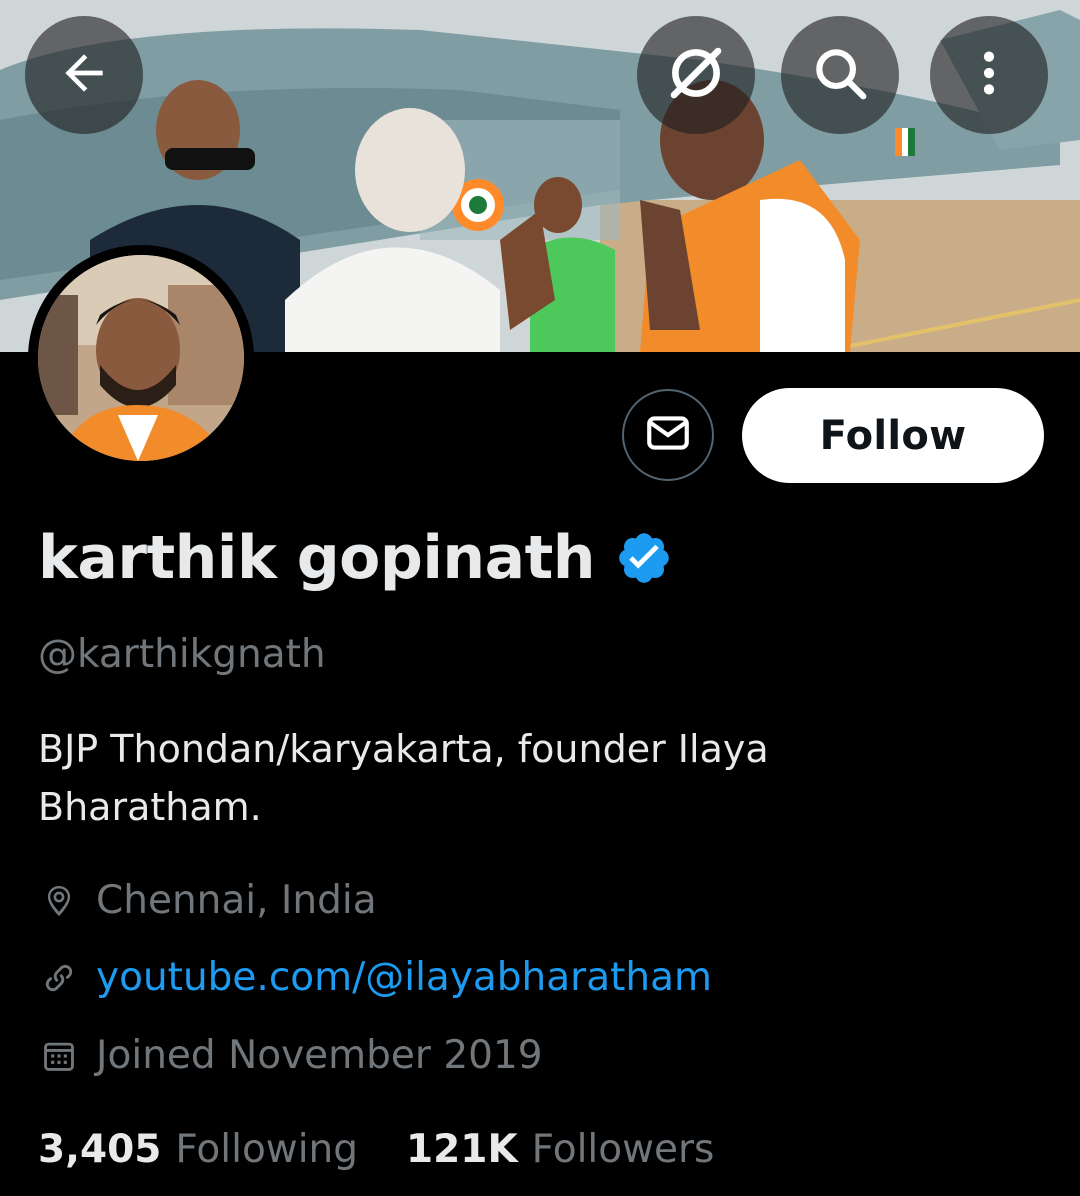  I want to click on website-row: youtube.com/@ilayabharatham, so click(375, 978).